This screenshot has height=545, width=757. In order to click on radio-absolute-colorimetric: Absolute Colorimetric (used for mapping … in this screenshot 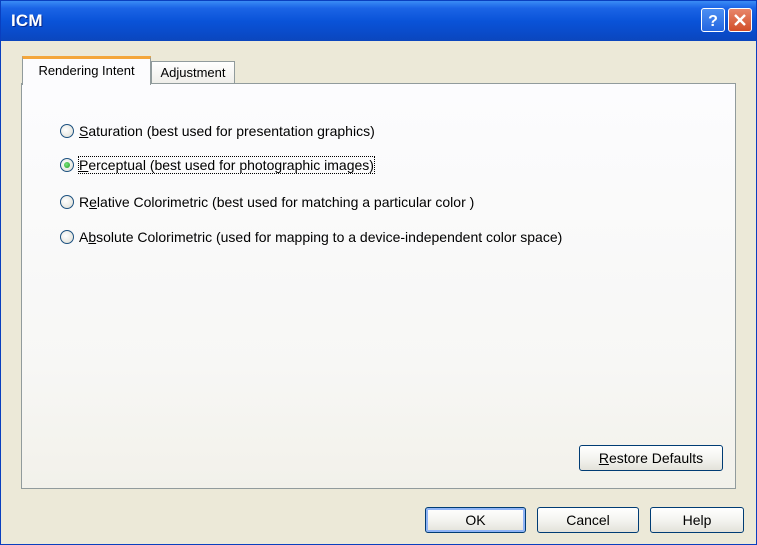, I will do `click(311, 237)`.